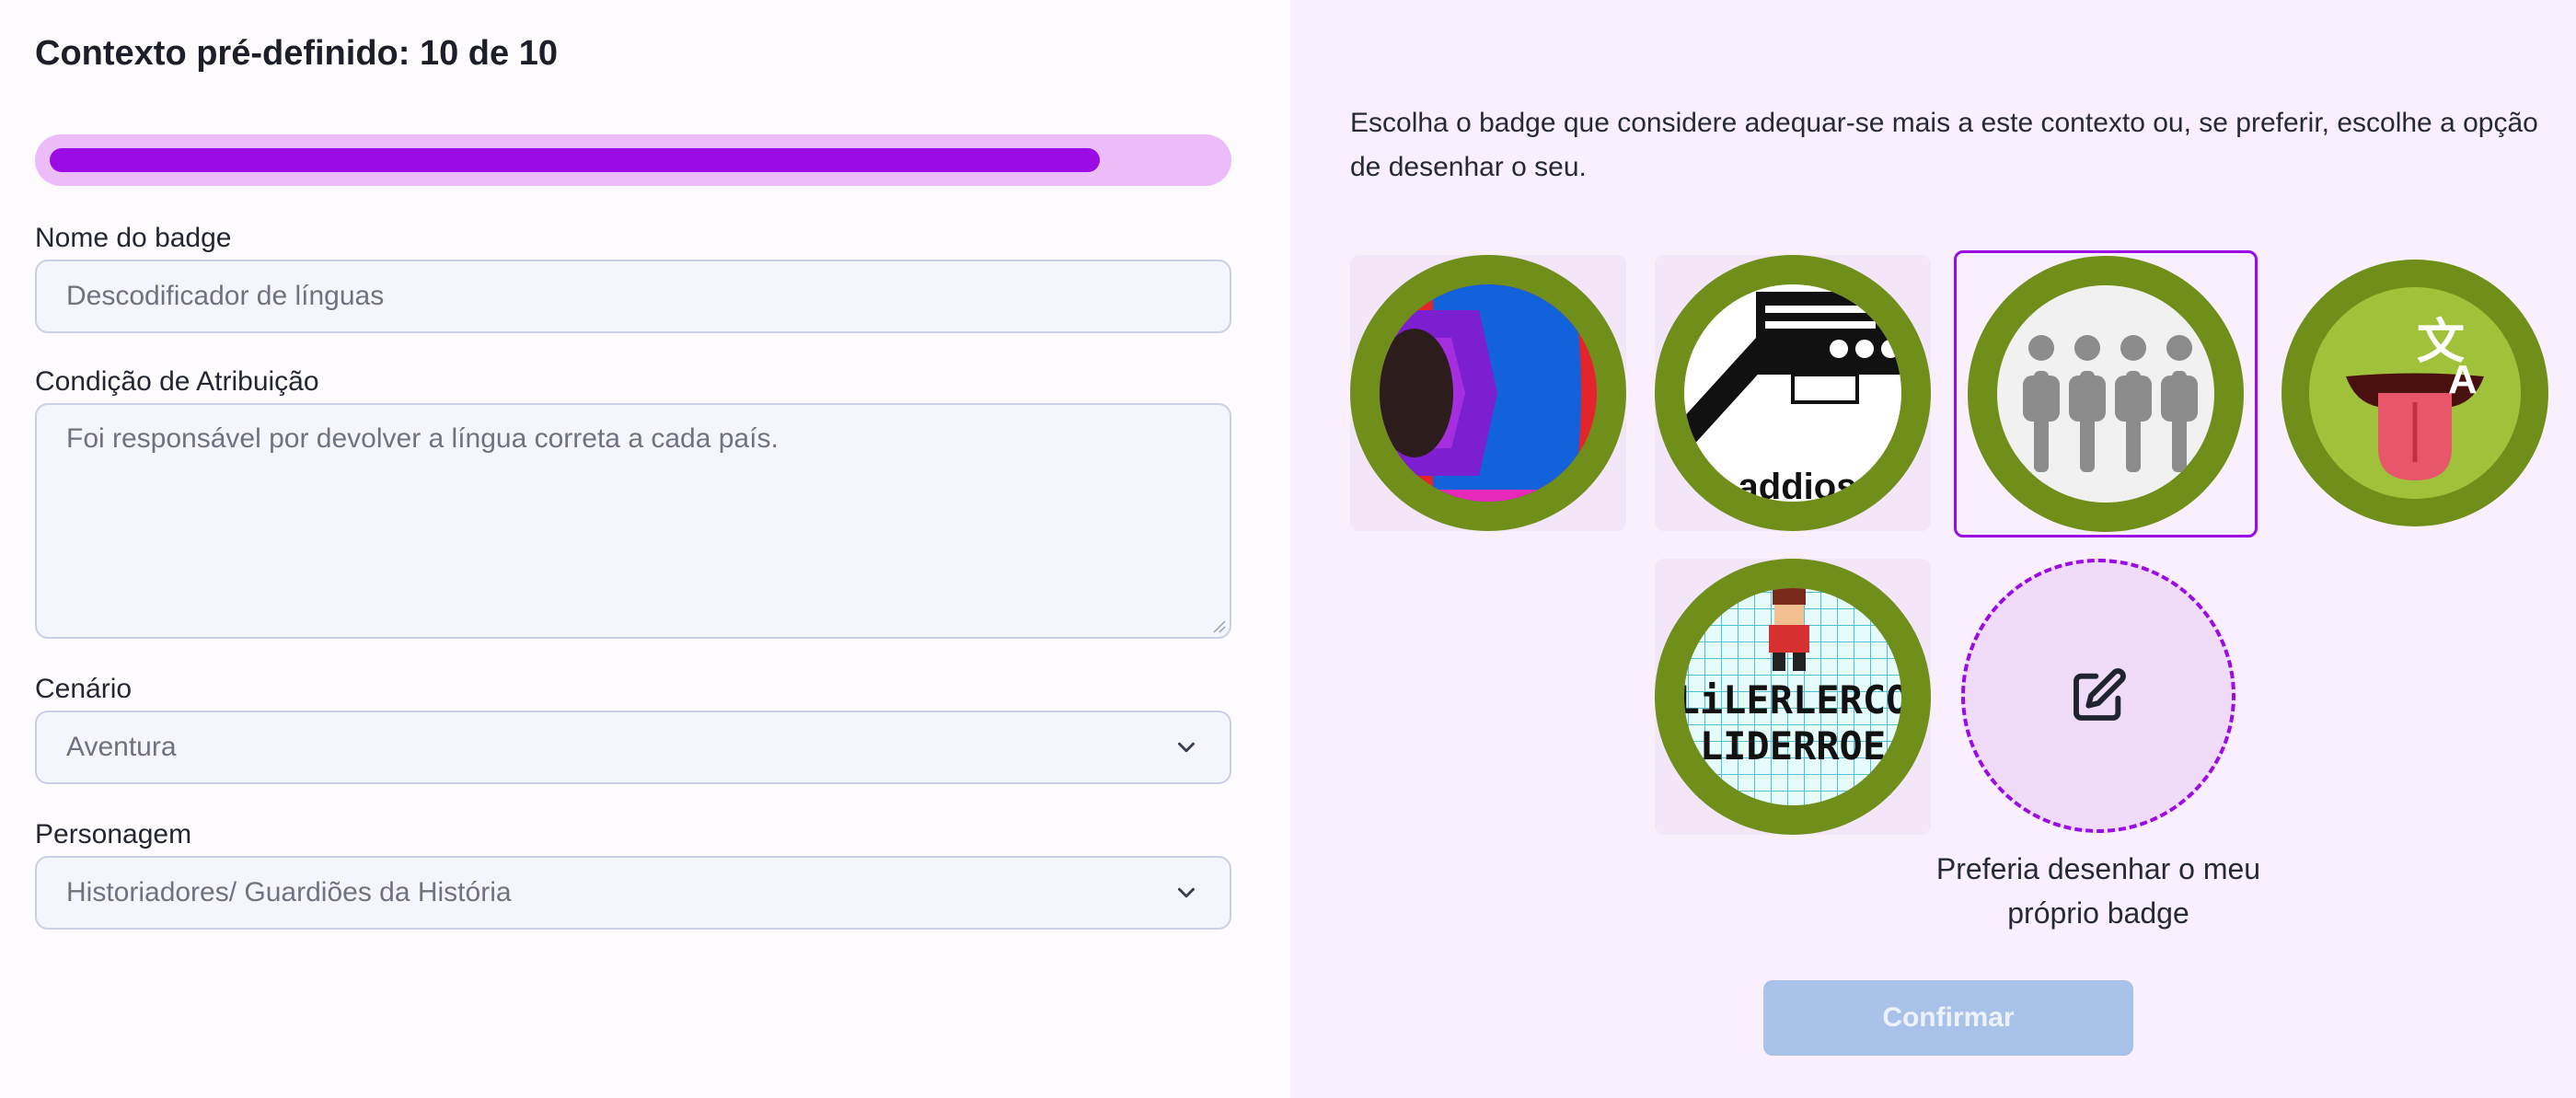 The image size is (2576, 1098). Describe the element at coordinates (84, 689) in the screenshot. I see `scenario-label: Cenário` at that location.